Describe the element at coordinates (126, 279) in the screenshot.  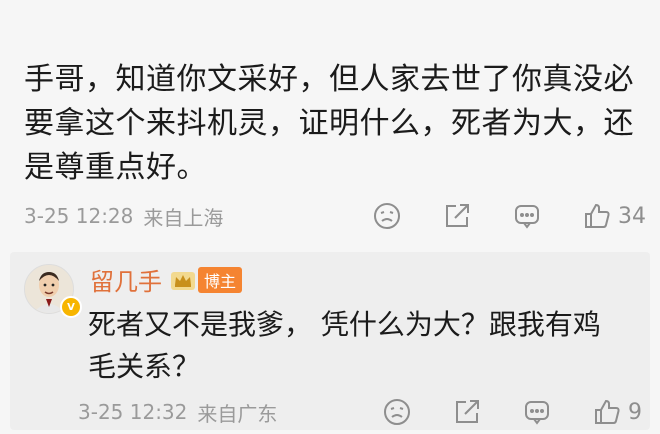
I see `reply-author-name: 留几手` at that location.